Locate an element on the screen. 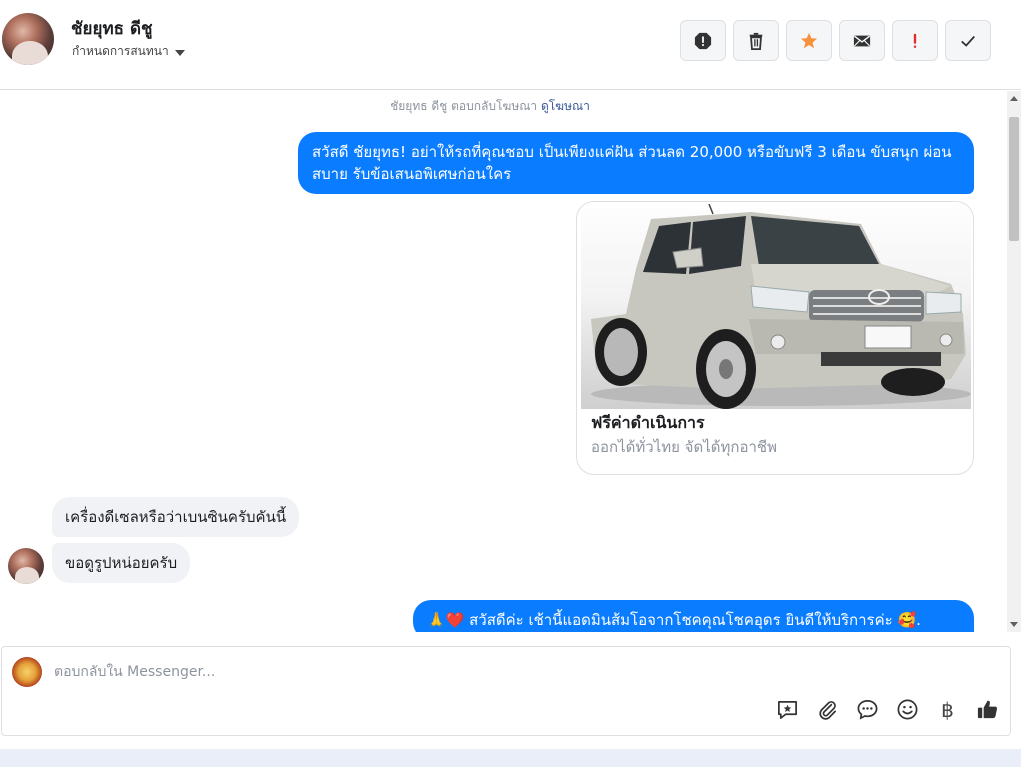 The width and height of the screenshot is (1021, 767). incoming-message: เครื่องดีเซลหรือว่าเบนซินครับคันนี้ is located at coordinates (176, 517).